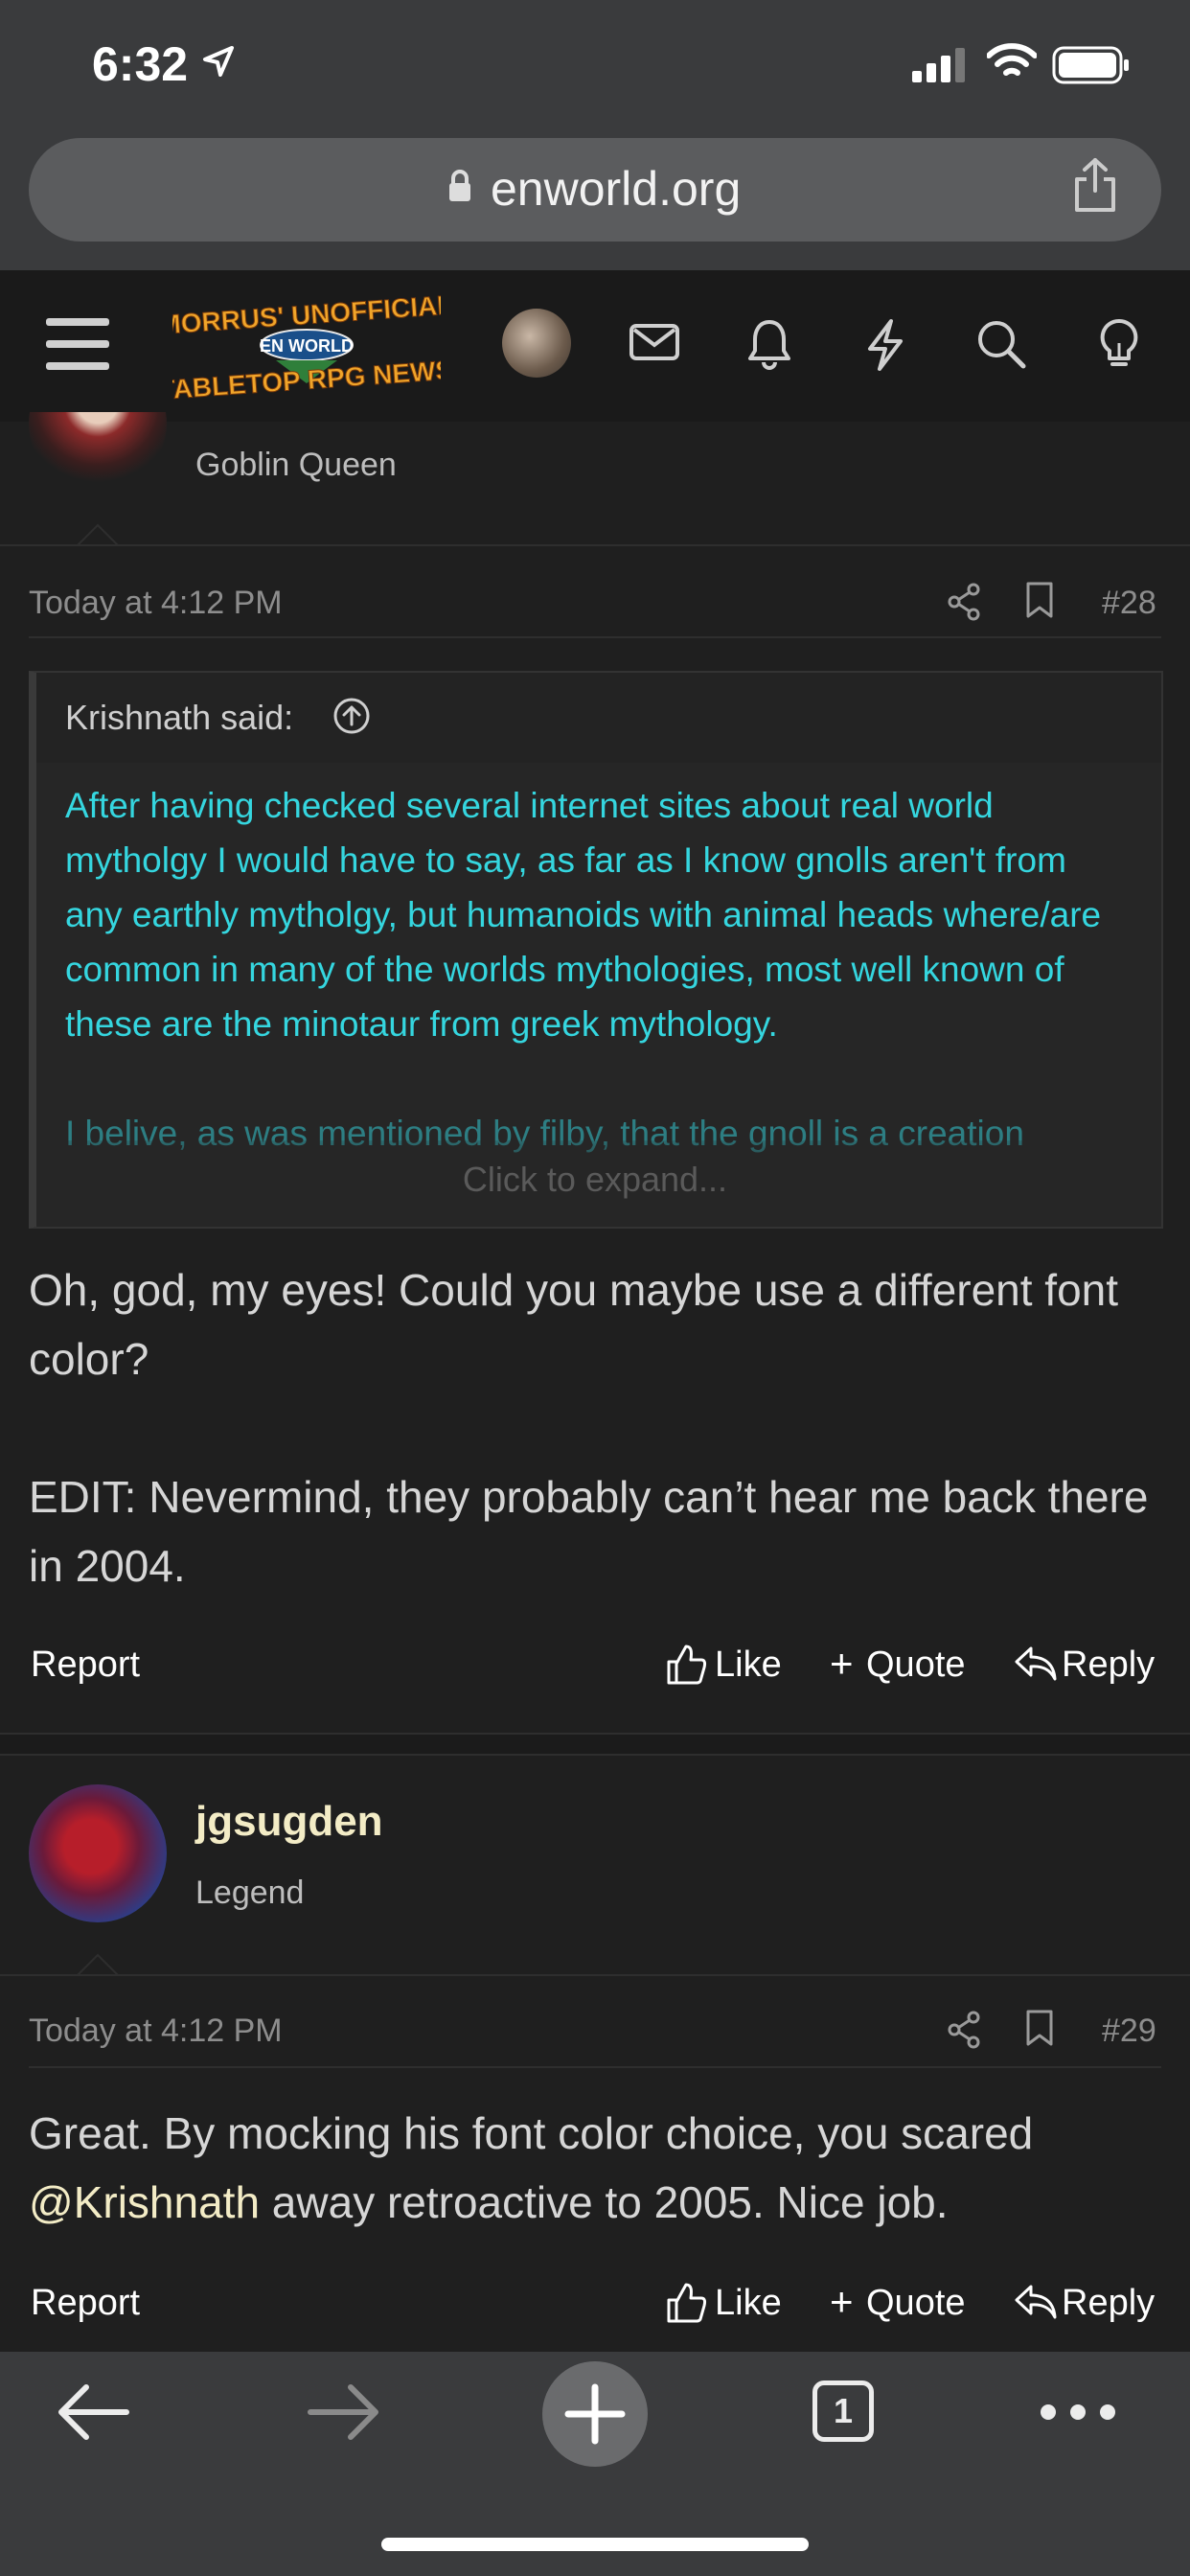  I want to click on hamburger-menu-icon, so click(78, 344).